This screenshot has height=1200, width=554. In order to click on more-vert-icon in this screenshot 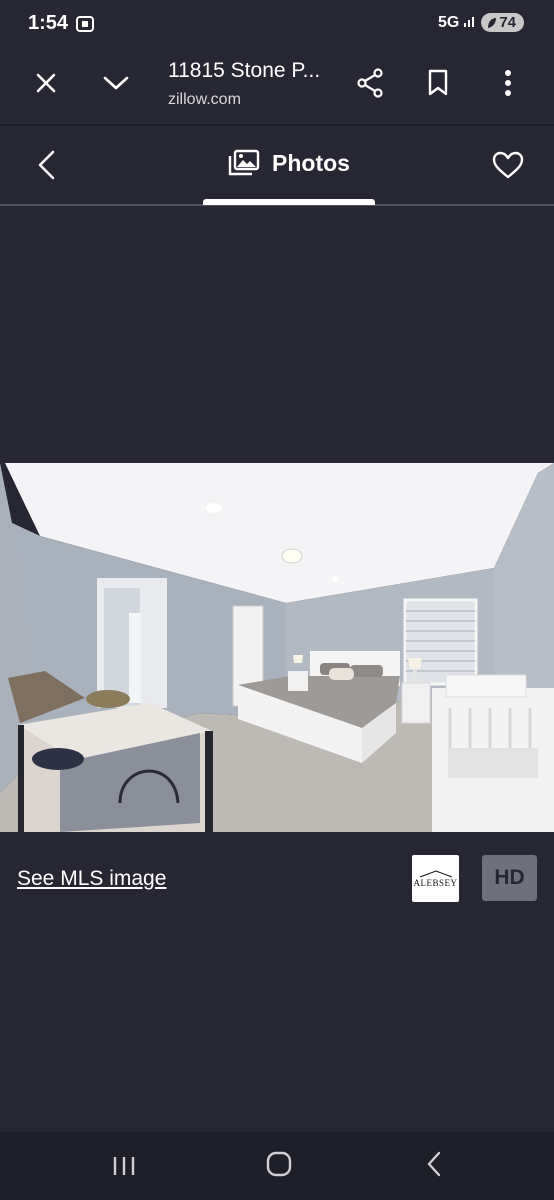, I will do `click(508, 83)`.